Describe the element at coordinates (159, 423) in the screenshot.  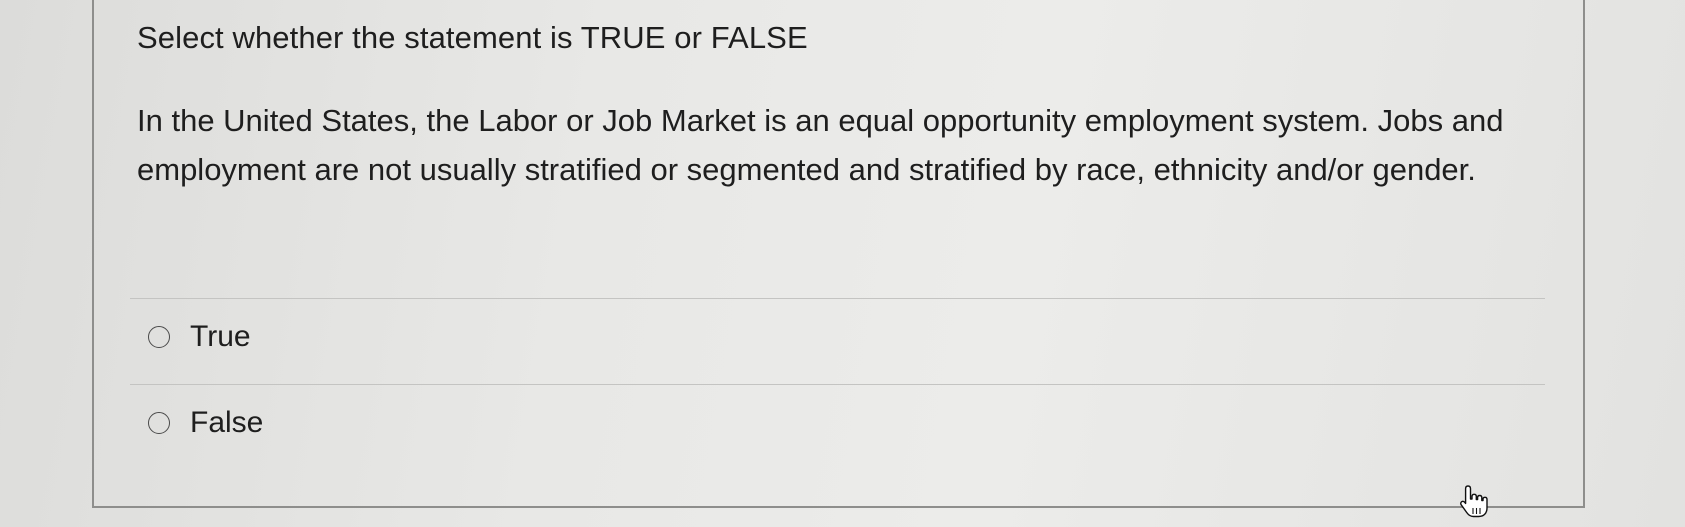
I see `radio-button-false` at that location.